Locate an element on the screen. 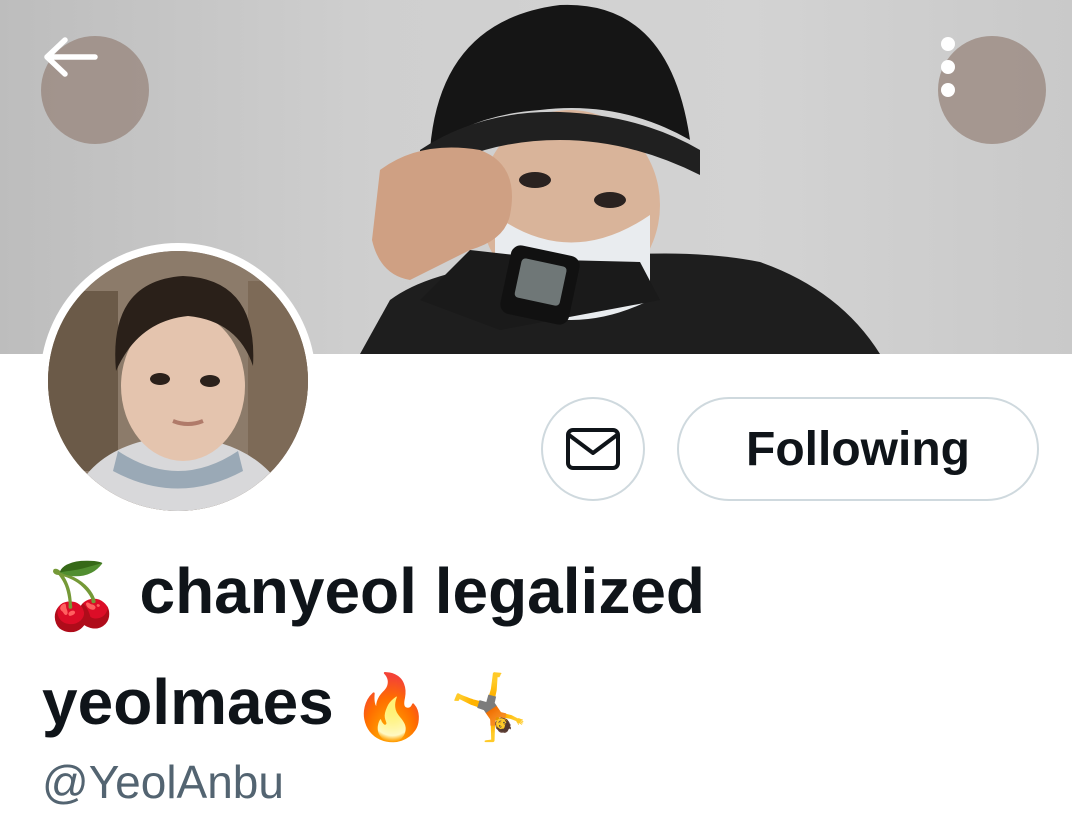  user-handle: @YeolAnbu is located at coordinates (163, 782).